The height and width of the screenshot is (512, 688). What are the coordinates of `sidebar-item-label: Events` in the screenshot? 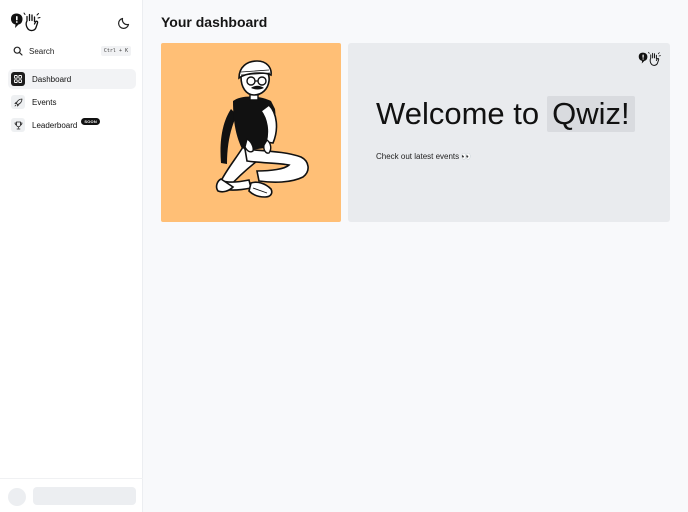 It's located at (44, 102).